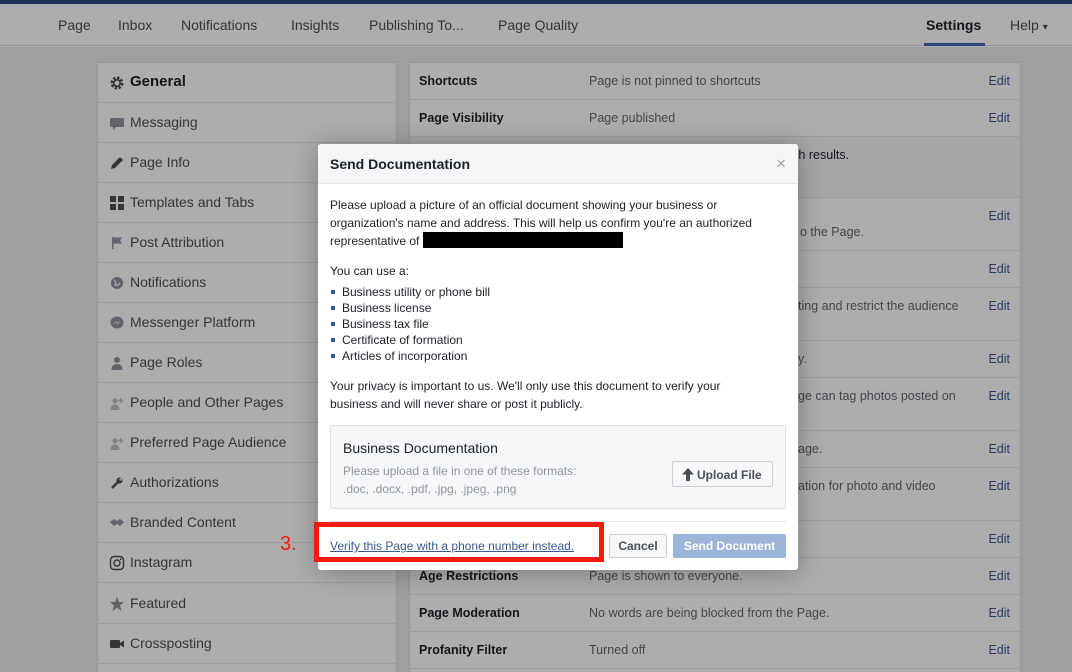 The height and width of the screenshot is (672, 1072). What do you see at coordinates (729, 475) in the screenshot?
I see `upload-label: Upload File` at bounding box center [729, 475].